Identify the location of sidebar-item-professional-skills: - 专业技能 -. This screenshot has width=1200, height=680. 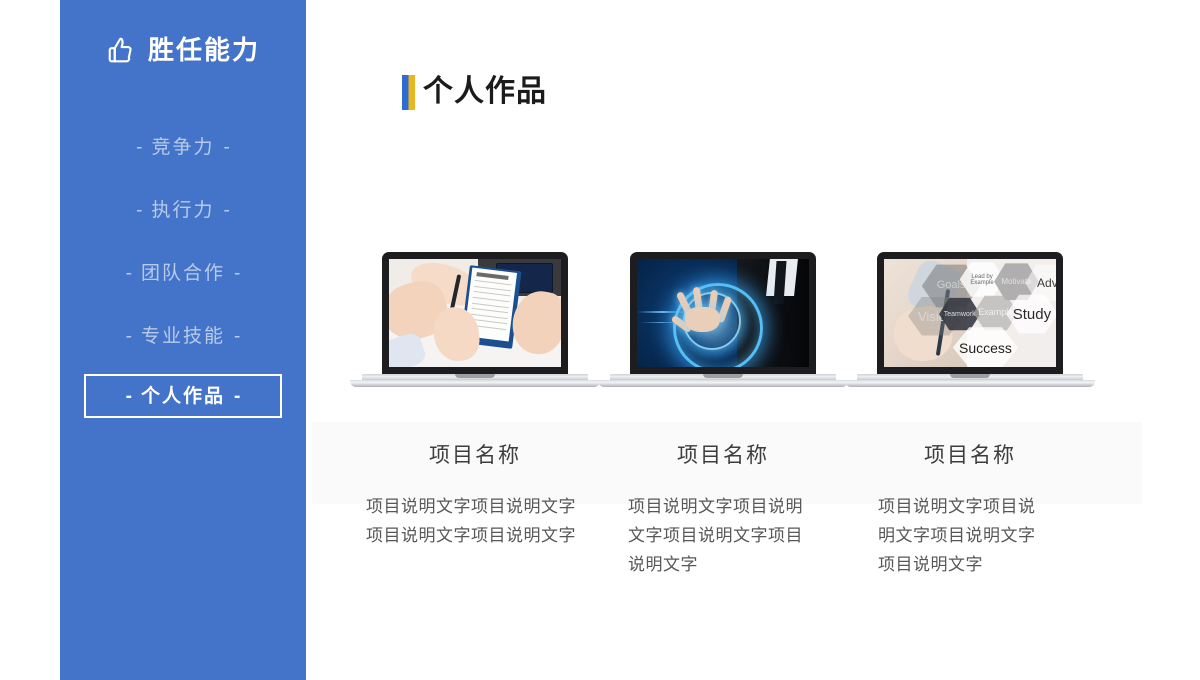
(183, 336).